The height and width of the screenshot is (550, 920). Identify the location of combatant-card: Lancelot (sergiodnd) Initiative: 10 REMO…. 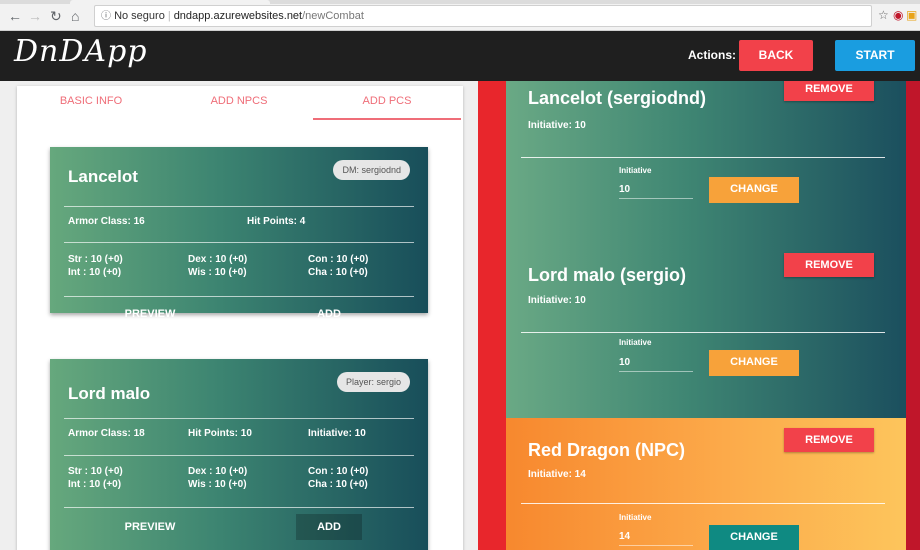
(706, 161).